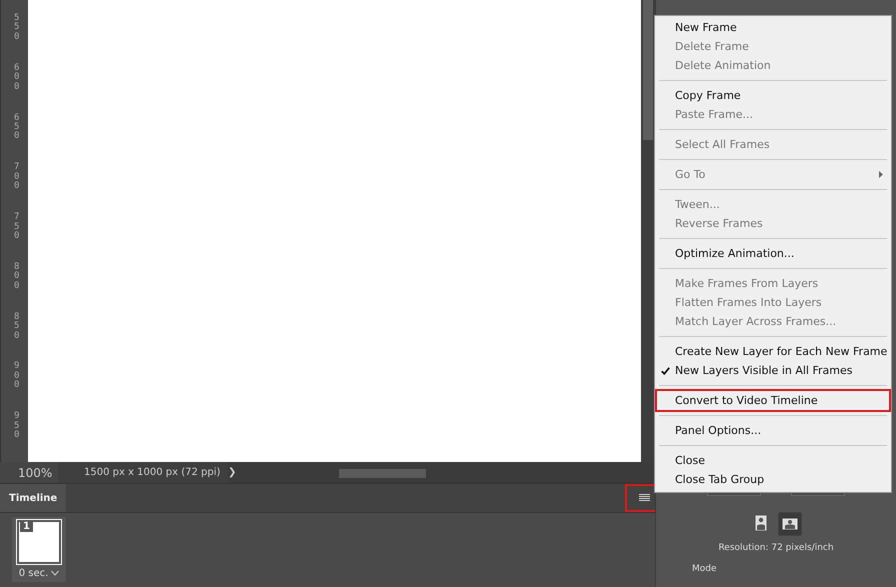 The width and height of the screenshot is (896, 587). Describe the element at coordinates (773, 400) in the screenshot. I see `menu-item: Convert to Video Timeline` at that location.